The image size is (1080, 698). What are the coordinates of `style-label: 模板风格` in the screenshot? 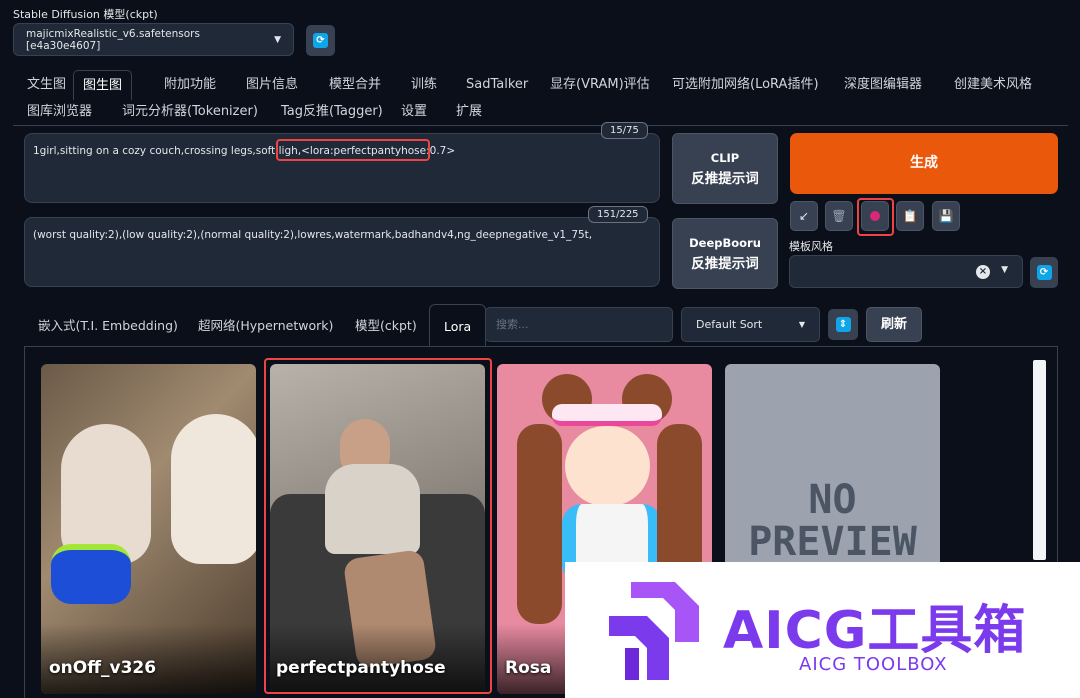 It's located at (811, 246).